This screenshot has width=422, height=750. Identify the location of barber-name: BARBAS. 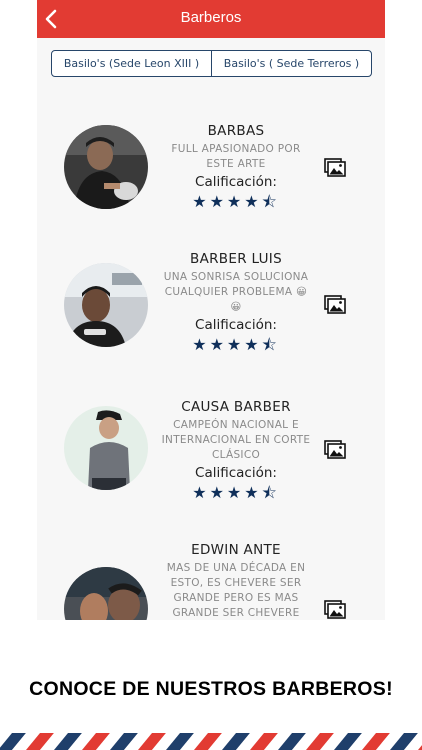
(236, 131).